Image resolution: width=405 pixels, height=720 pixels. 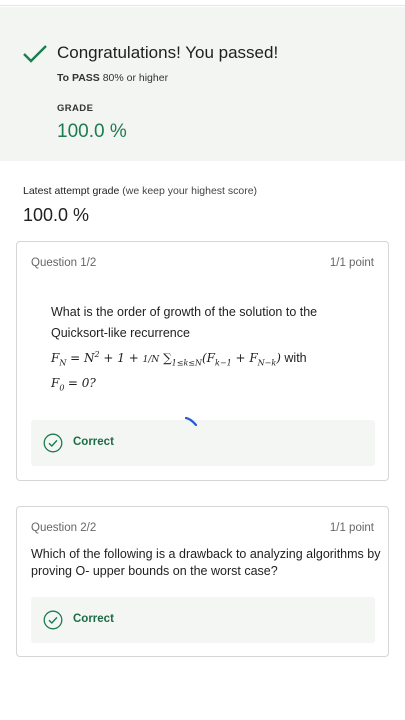 What do you see at coordinates (71, 191) in the screenshot?
I see `latest-attempt-title: Latest attempt grade` at bounding box center [71, 191].